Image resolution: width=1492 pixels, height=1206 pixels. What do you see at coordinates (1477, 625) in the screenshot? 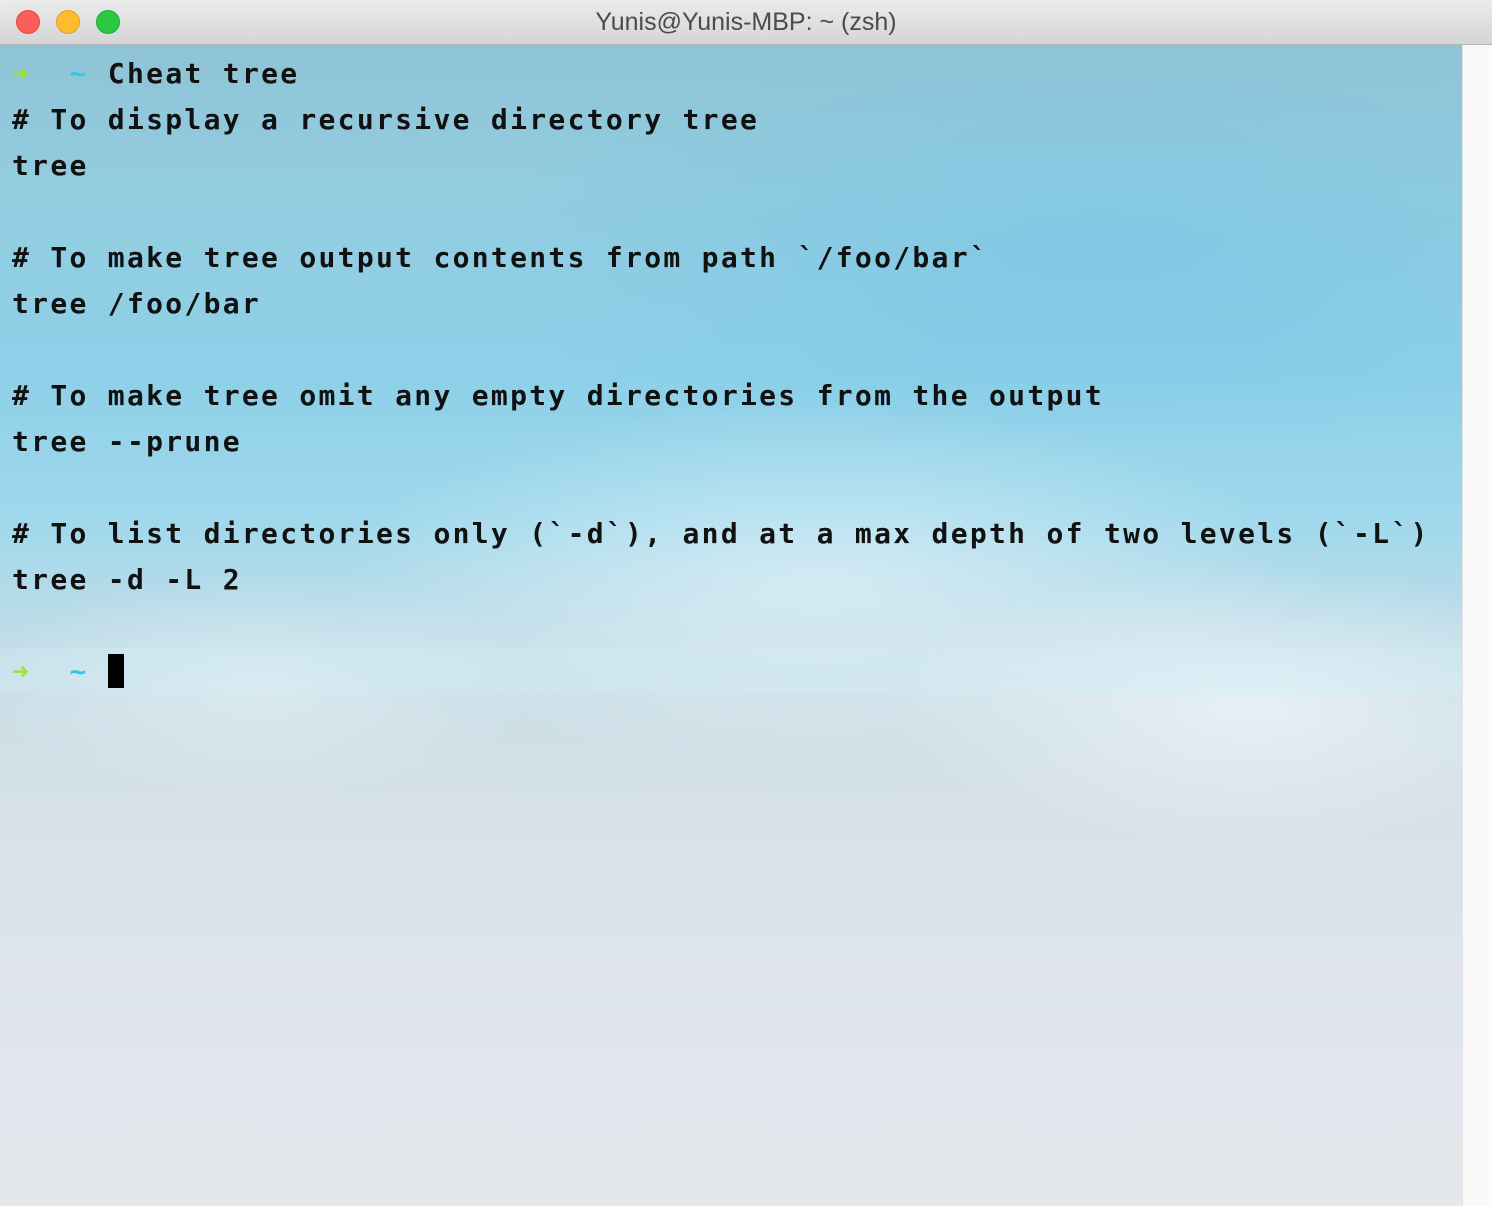
I see `scrollbar` at bounding box center [1477, 625].